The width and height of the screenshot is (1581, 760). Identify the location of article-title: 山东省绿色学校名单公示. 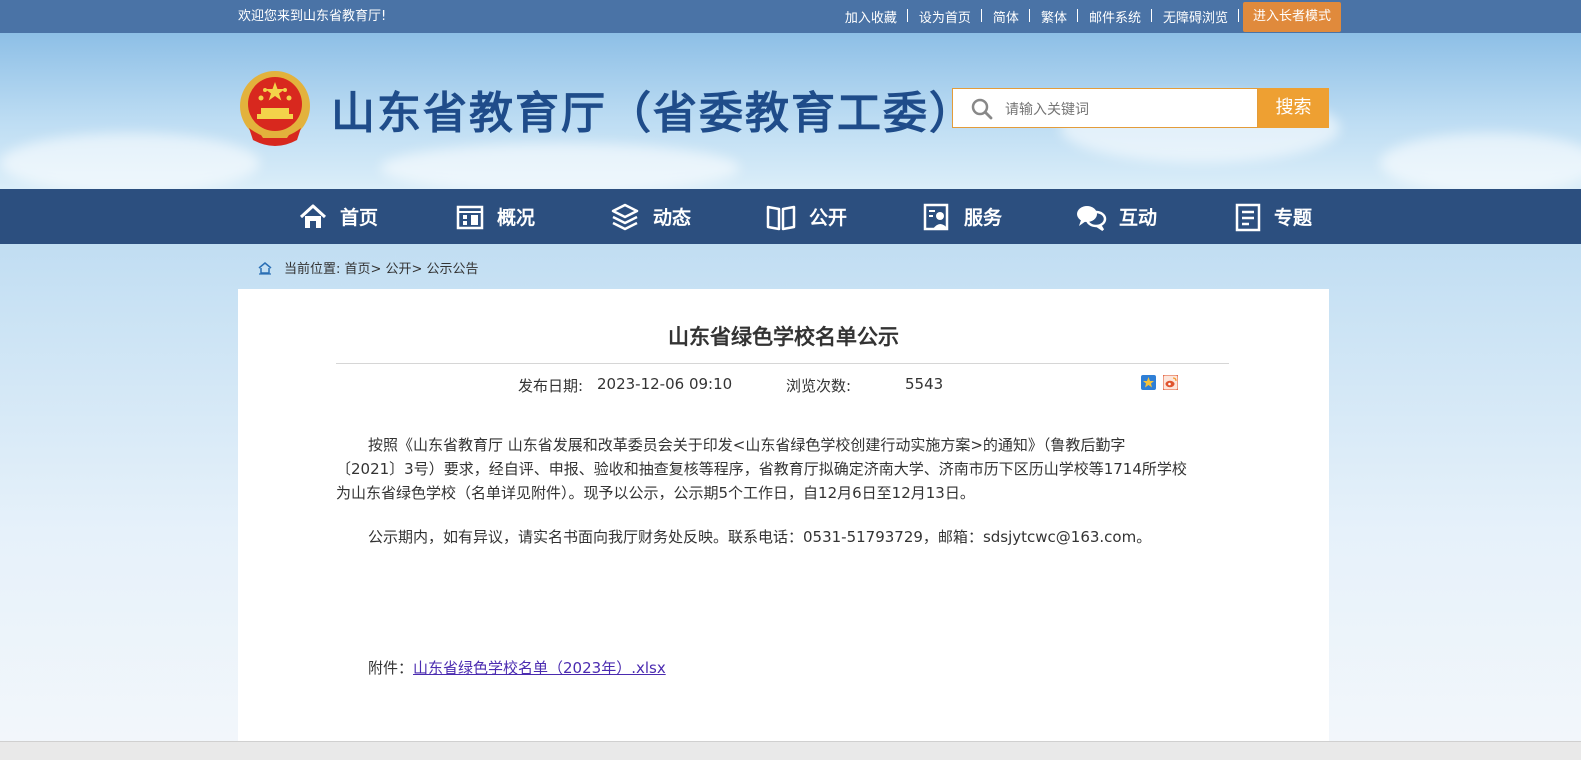
(783, 337).